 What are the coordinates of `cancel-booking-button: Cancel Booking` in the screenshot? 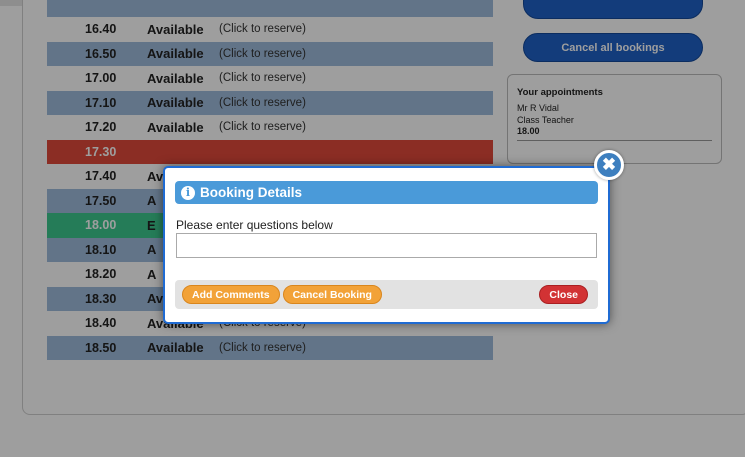 It's located at (332, 294).